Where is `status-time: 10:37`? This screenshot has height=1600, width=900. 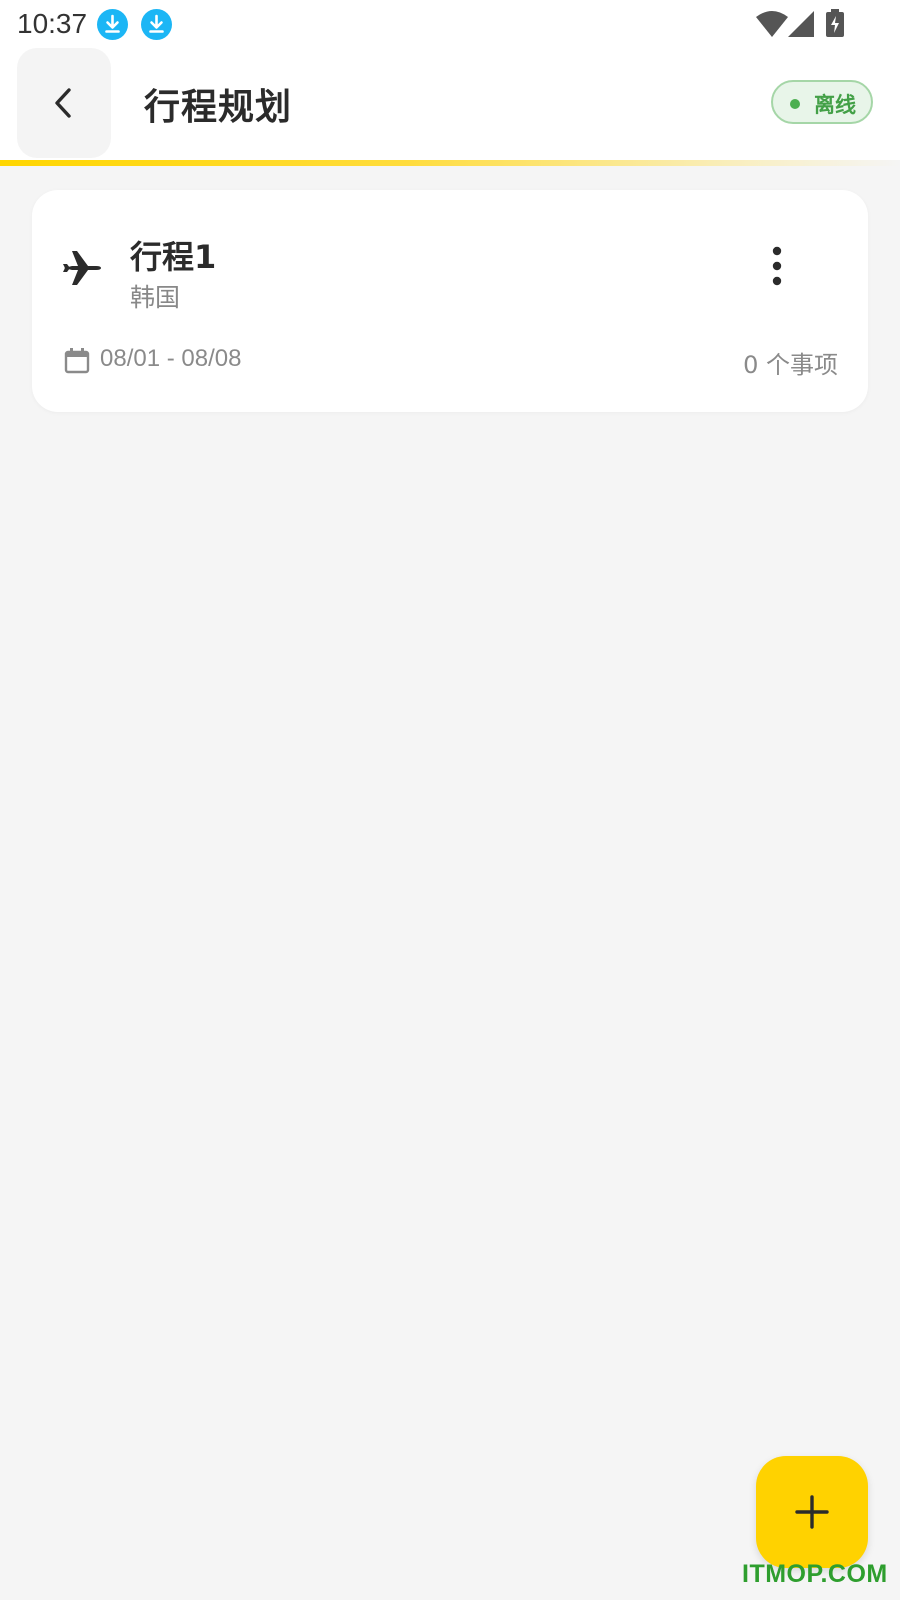
status-time: 10:37 is located at coordinates (52, 23).